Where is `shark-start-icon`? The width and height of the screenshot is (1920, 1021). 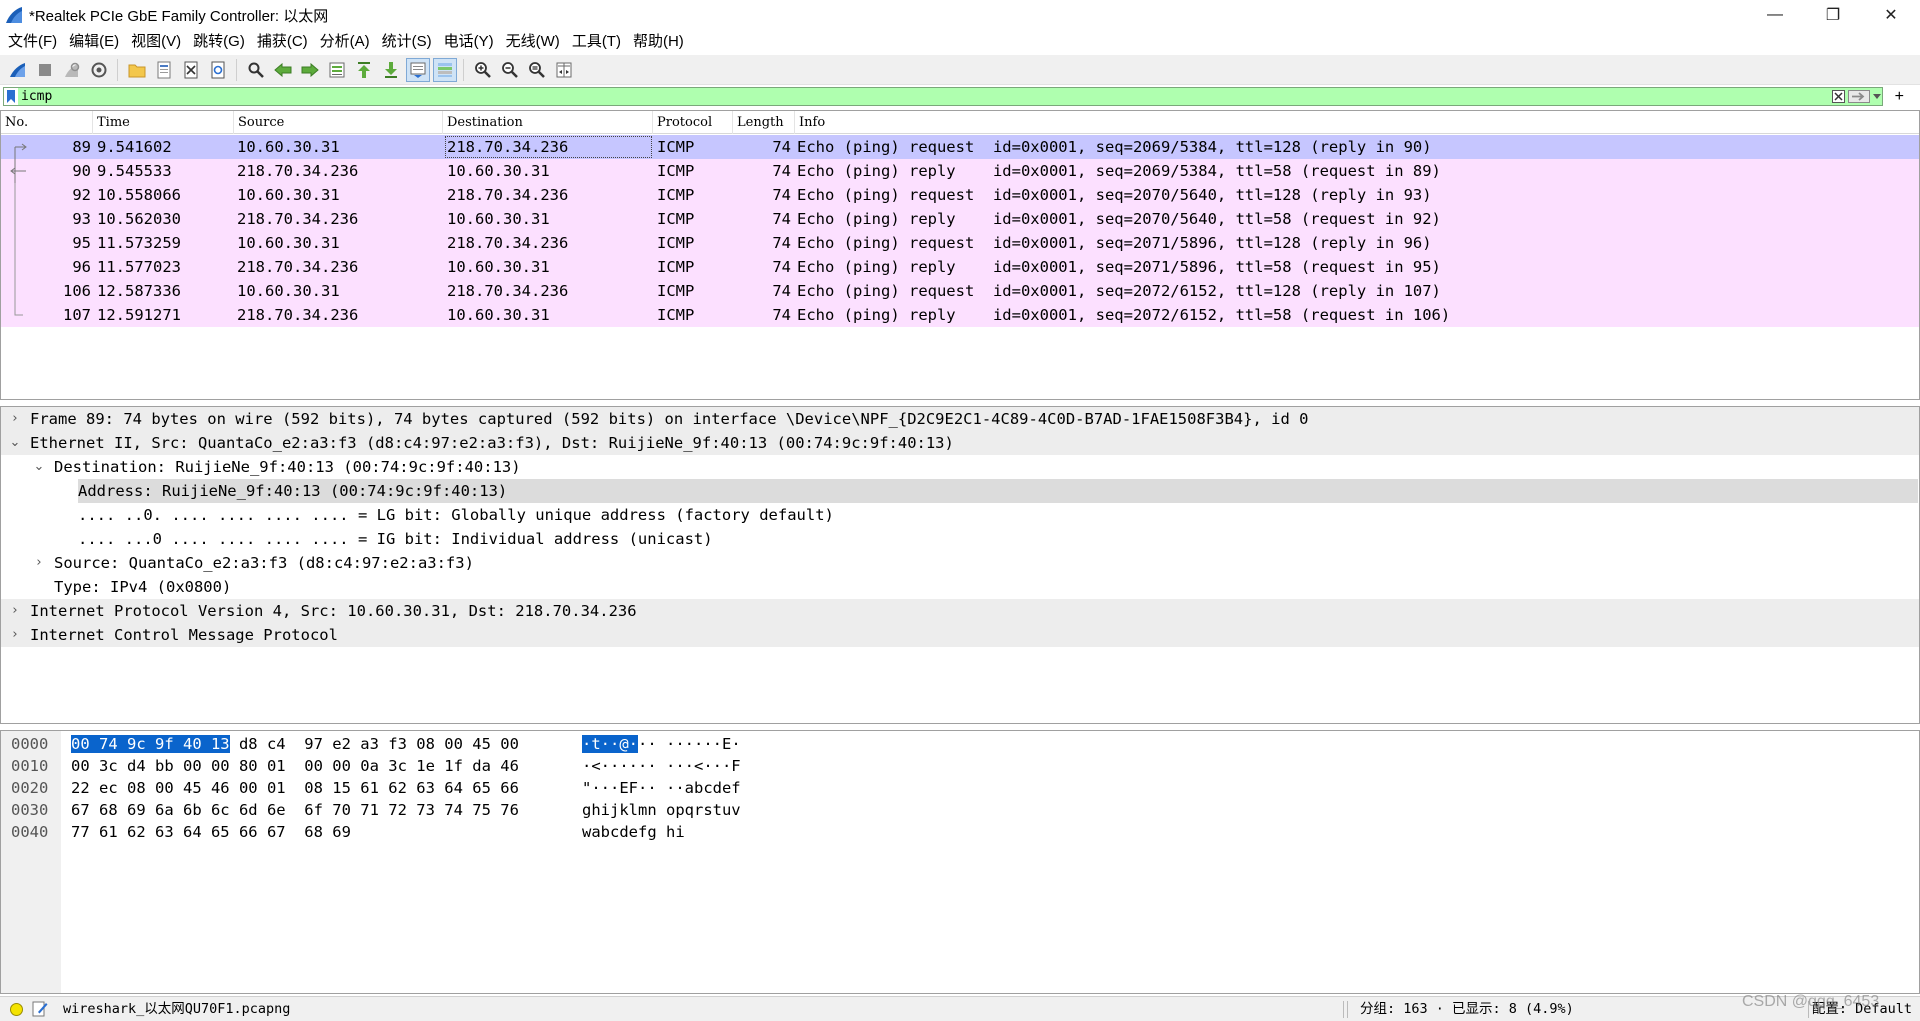 shark-start-icon is located at coordinates (18, 70).